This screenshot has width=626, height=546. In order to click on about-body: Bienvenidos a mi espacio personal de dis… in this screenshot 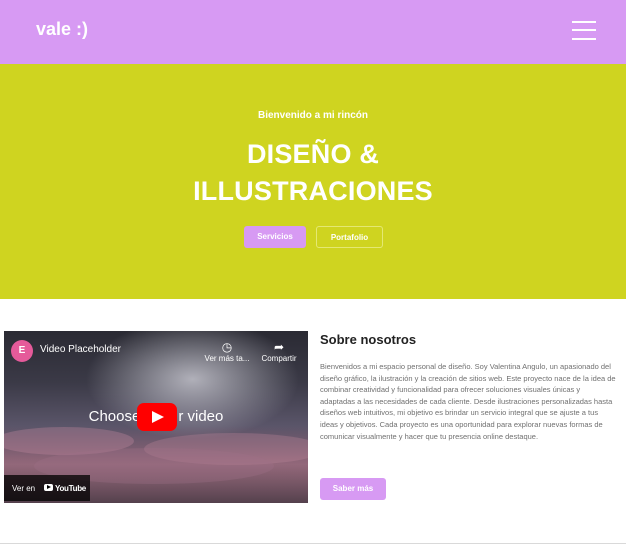, I will do `click(468, 401)`.